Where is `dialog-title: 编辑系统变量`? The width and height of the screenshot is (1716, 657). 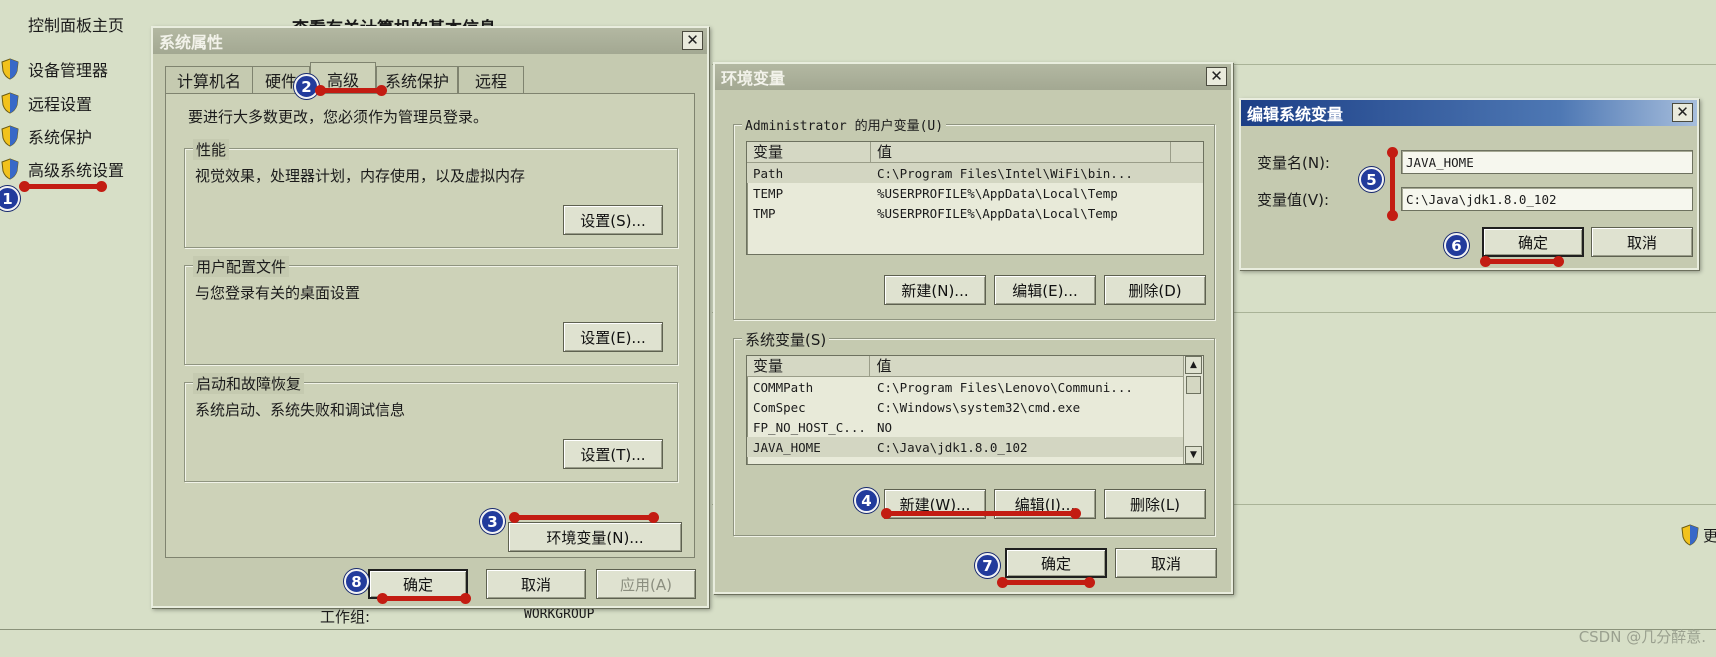
dialog-title: 编辑系统变量 is located at coordinates (1295, 114).